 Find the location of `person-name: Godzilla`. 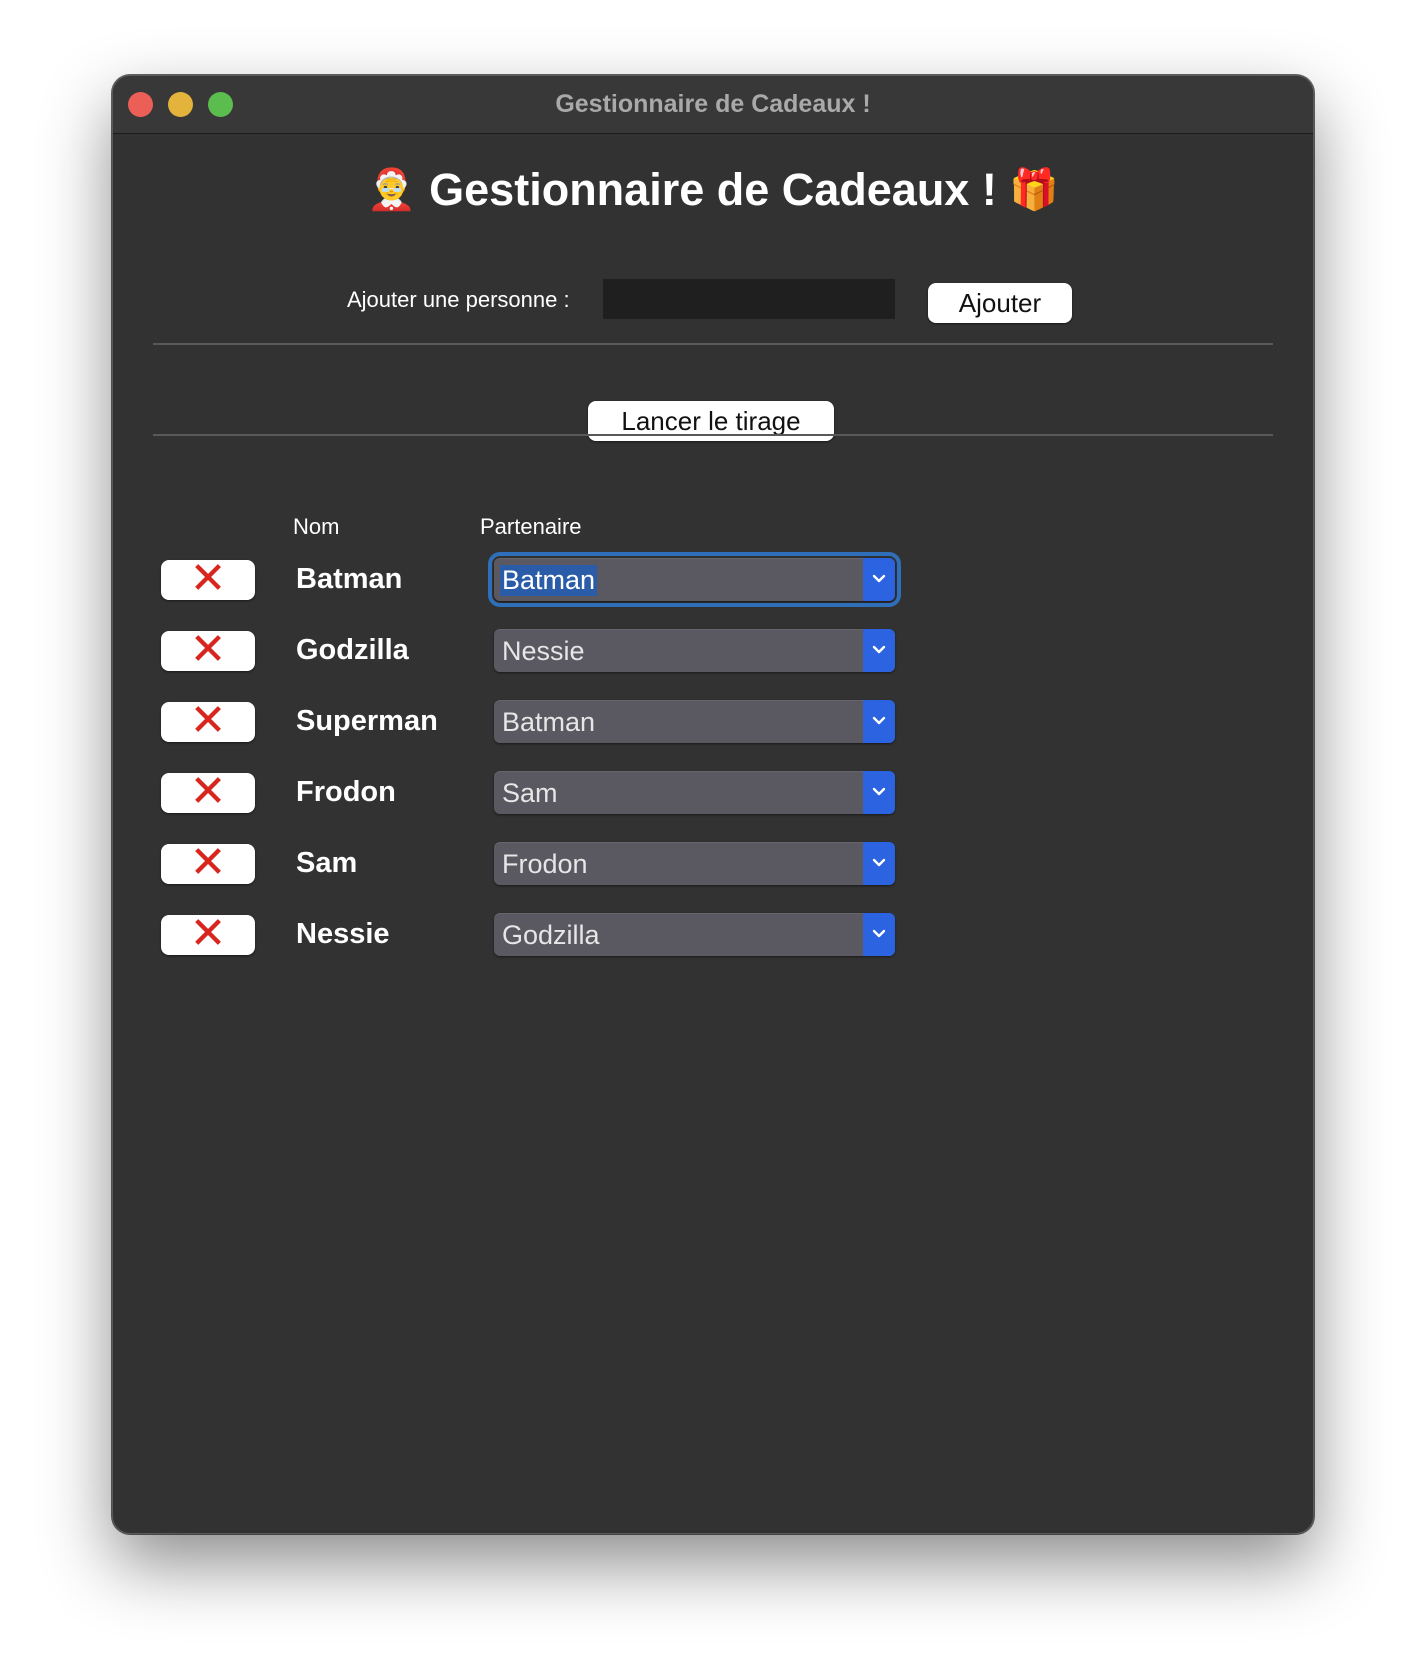

person-name: Godzilla is located at coordinates (352, 650).